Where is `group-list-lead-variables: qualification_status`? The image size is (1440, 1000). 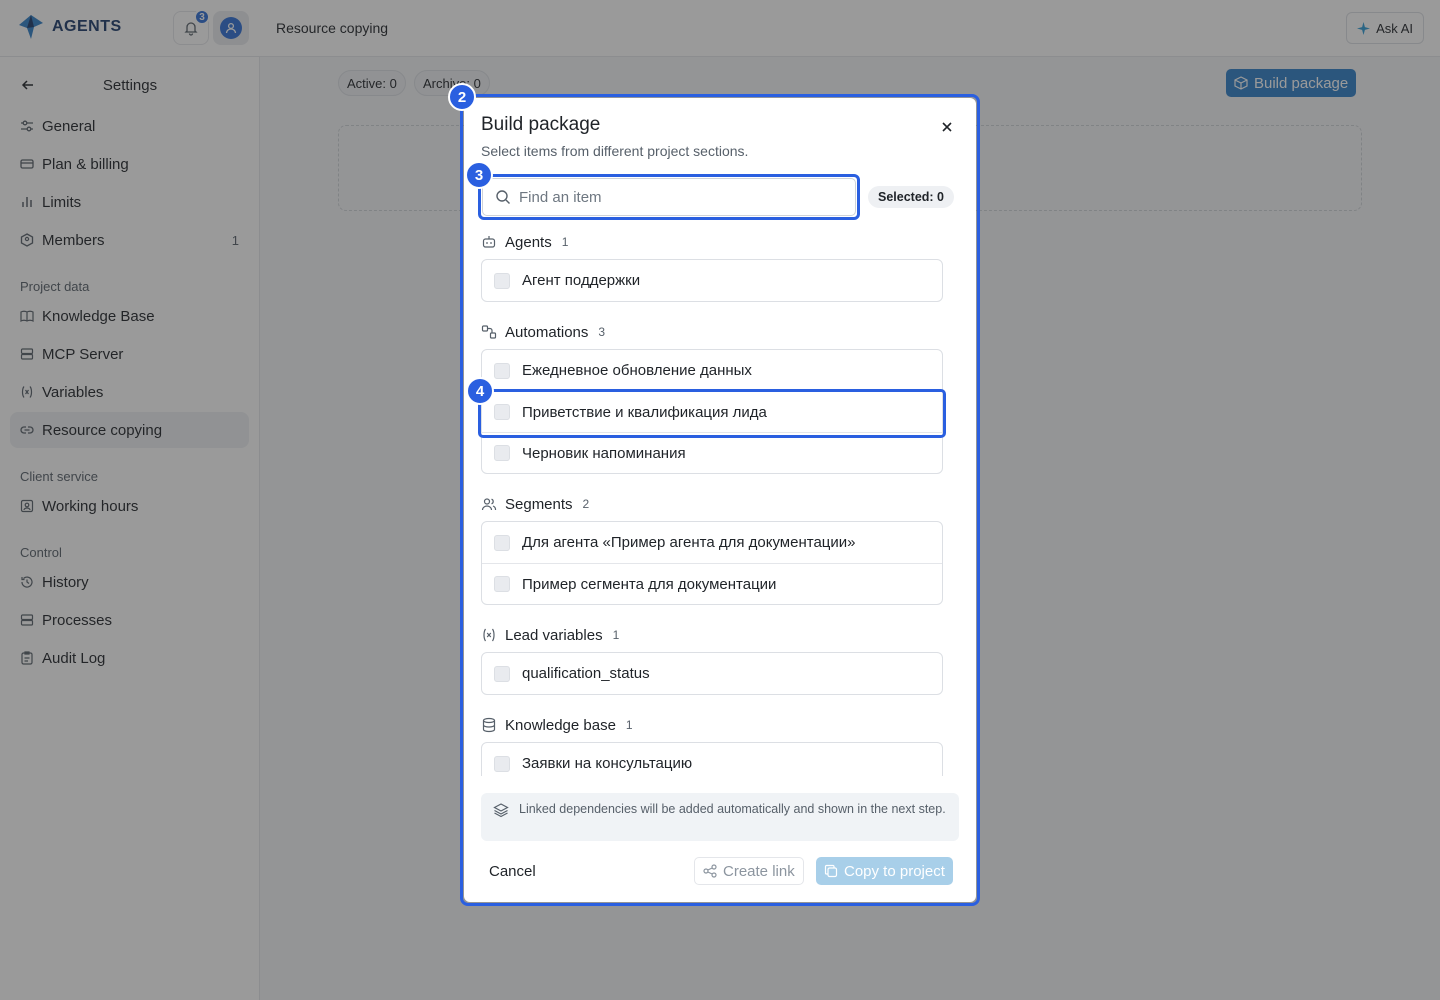
group-list-lead-variables: qualification_status is located at coordinates (712, 673).